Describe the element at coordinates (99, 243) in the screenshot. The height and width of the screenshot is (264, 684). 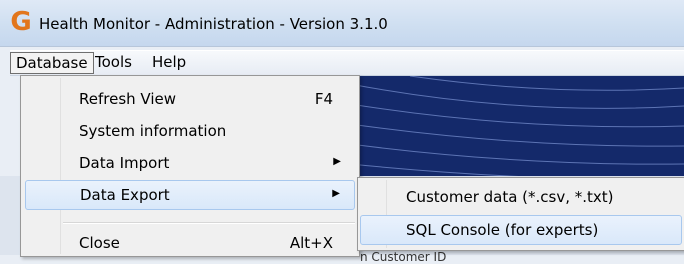
I see `menu-item-label: Close` at that location.